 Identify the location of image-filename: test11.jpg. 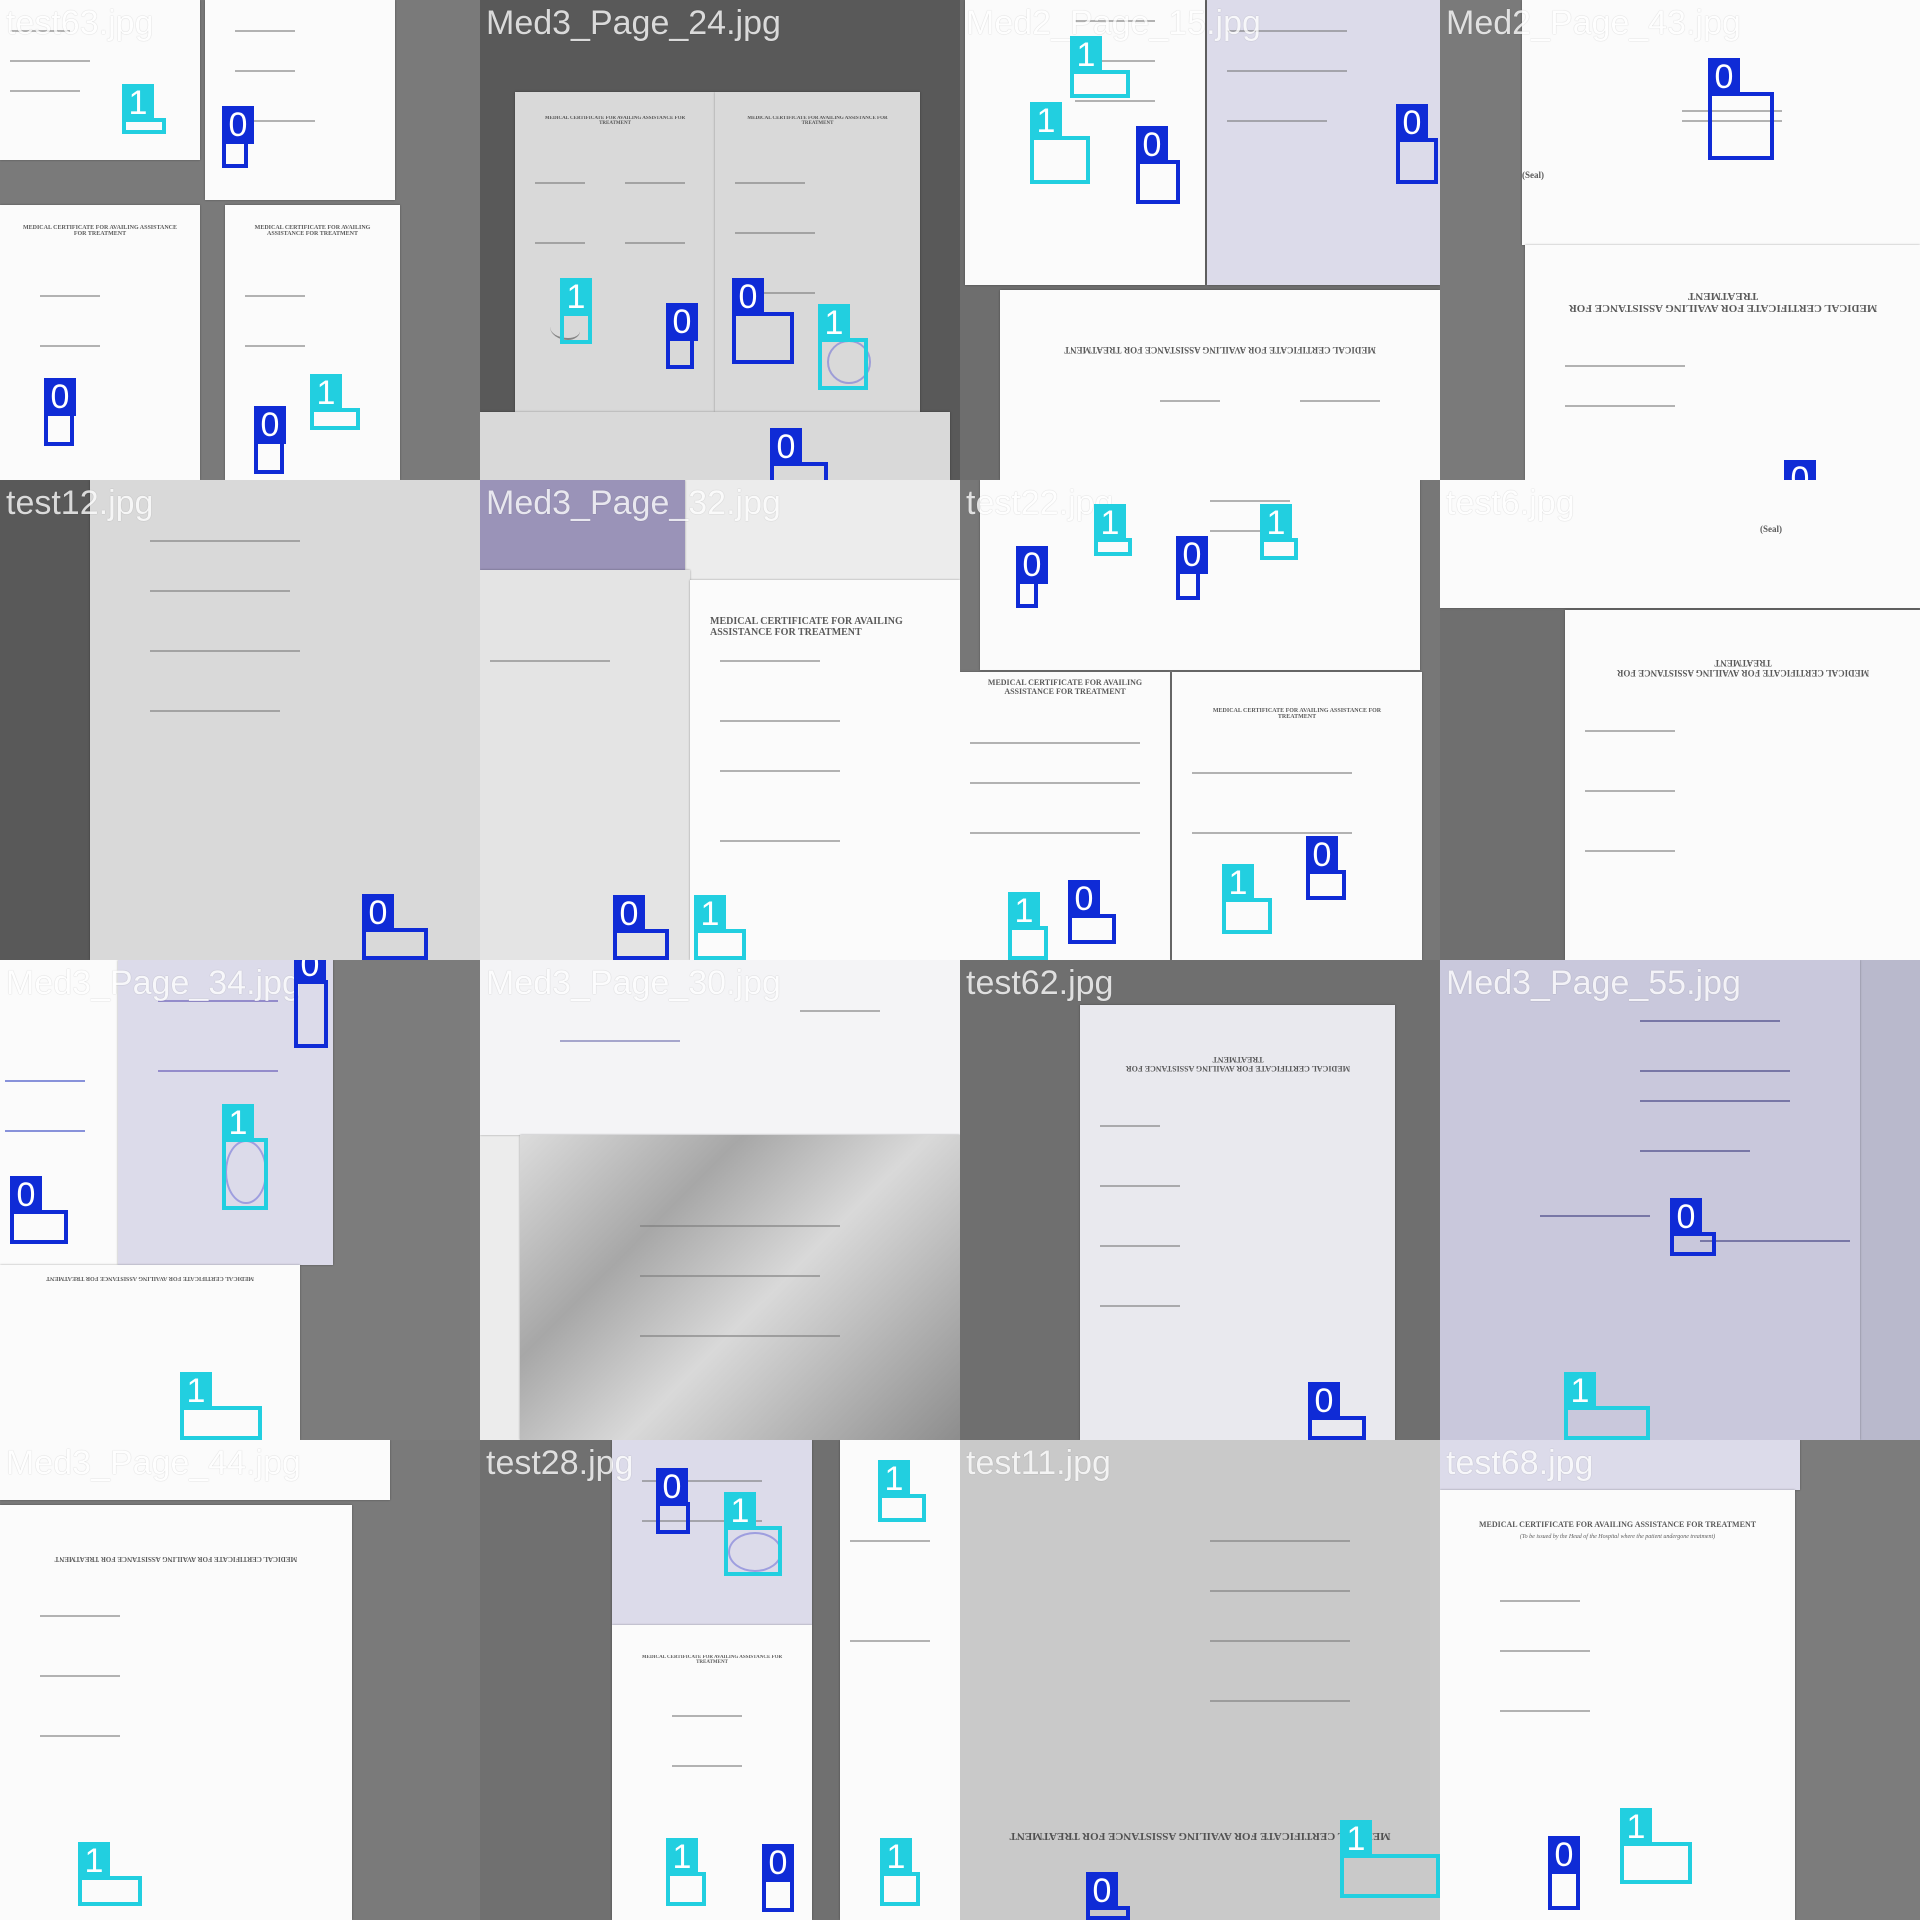
(1038, 1463).